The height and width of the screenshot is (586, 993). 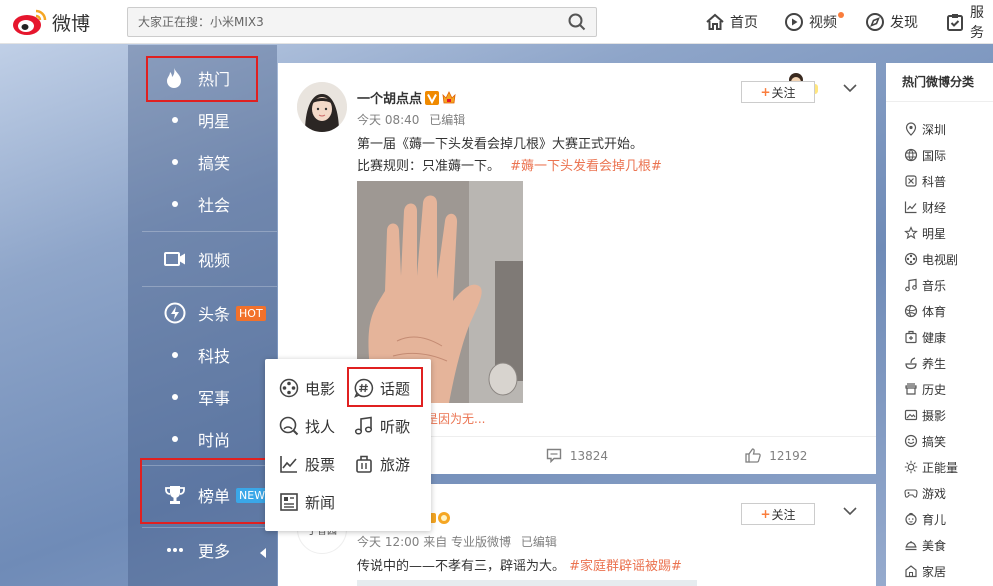 What do you see at coordinates (934, 155) in the screenshot?
I see `category-label: 国际` at bounding box center [934, 155].